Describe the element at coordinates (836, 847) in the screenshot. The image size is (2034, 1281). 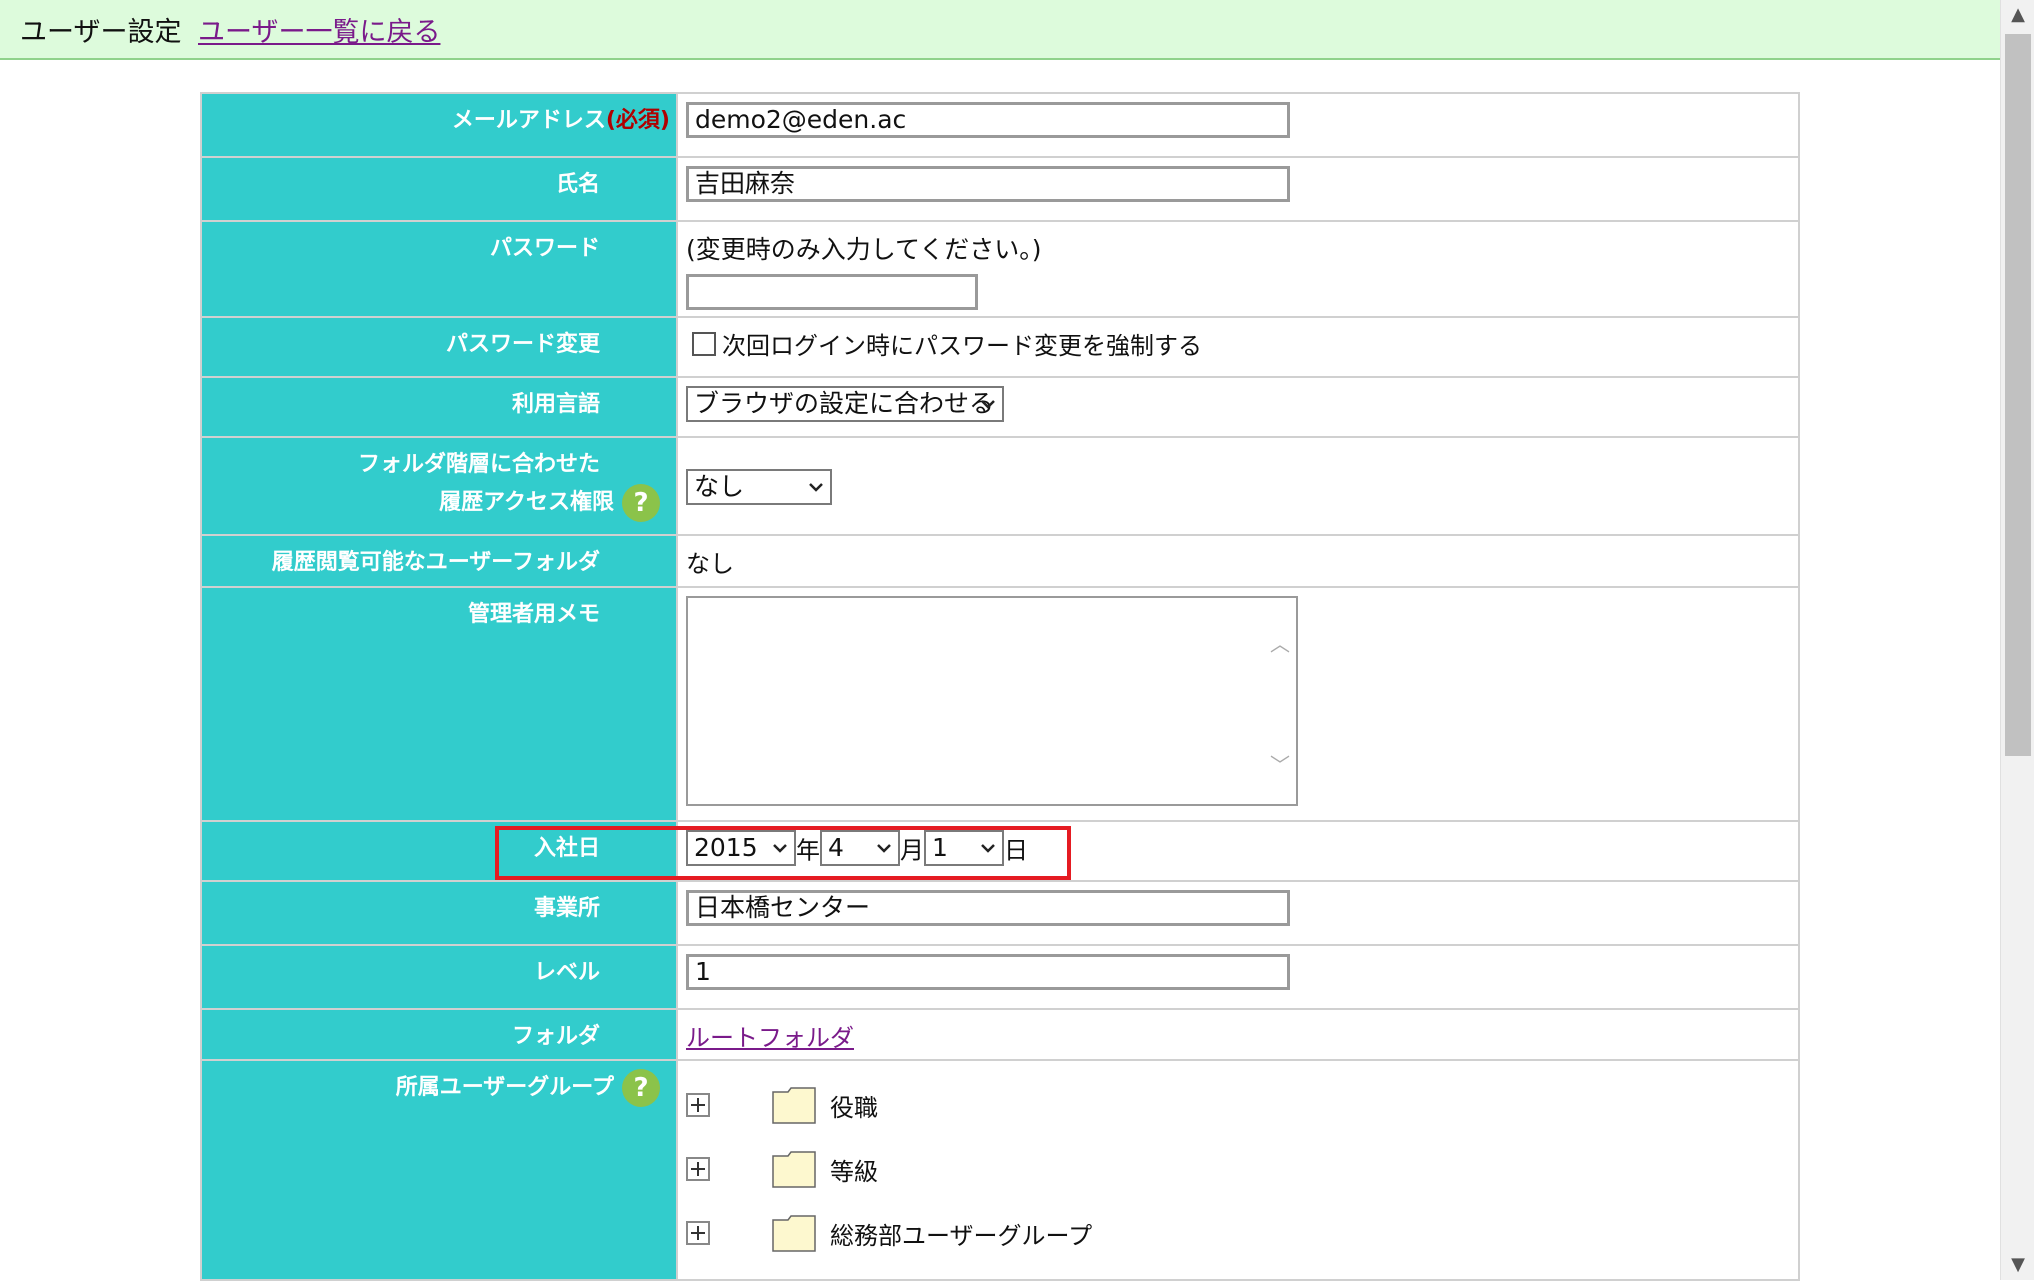
I see `hire-month-value: 4` at that location.